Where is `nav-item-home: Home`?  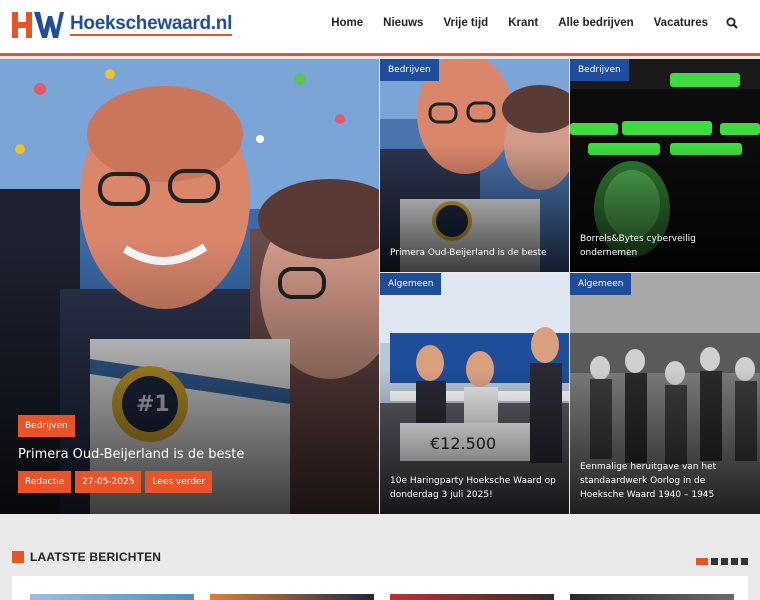
nav-item-home: Home is located at coordinates (347, 23).